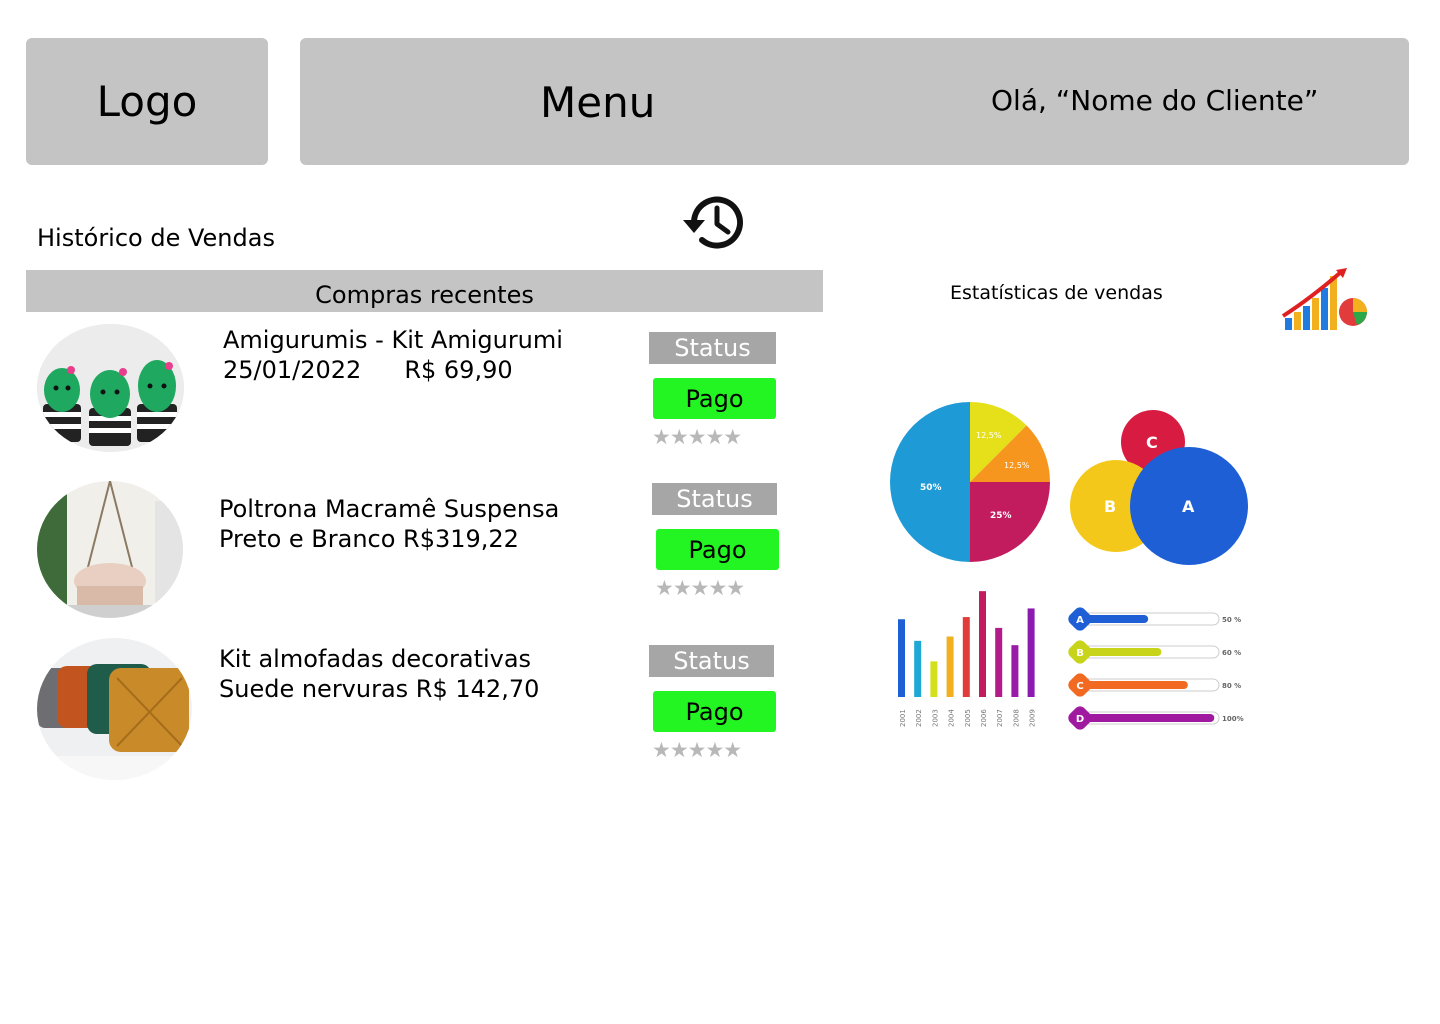 This screenshot has width=1440, height=1024. Describe the element at coordinates (1079, 686) in the screenshot. I see `progress-label: C` at that location.